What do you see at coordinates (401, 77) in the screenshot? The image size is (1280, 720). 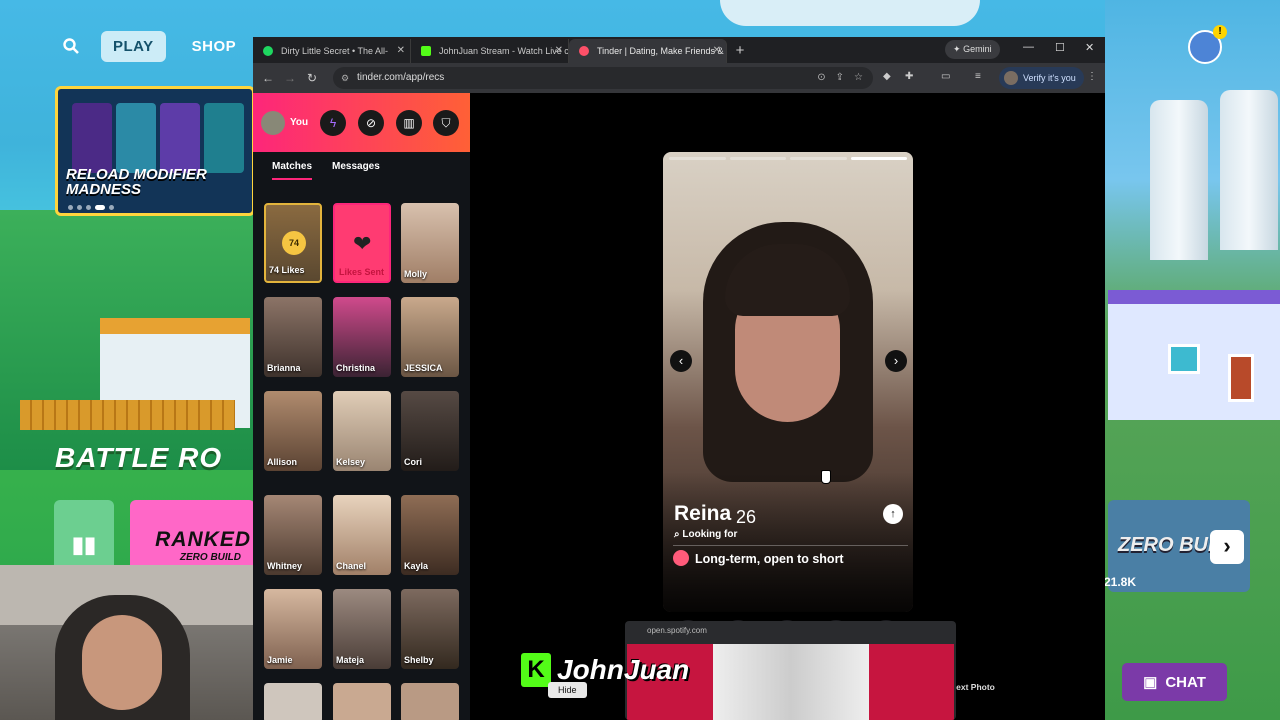 I see `url-text: tinder.com/app/recs` at bounding box center [401, 77].